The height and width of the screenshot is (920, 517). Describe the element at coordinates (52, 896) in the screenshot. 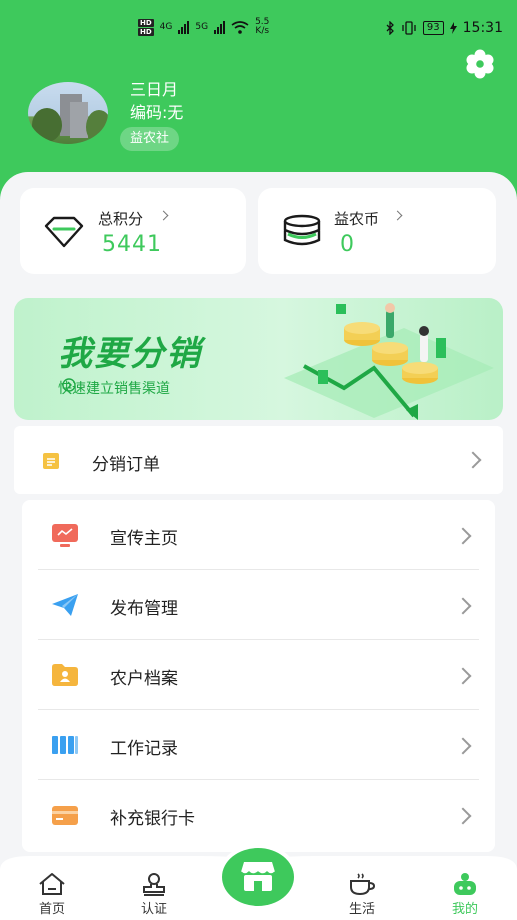

I see `tab-home: 首页` at that location.